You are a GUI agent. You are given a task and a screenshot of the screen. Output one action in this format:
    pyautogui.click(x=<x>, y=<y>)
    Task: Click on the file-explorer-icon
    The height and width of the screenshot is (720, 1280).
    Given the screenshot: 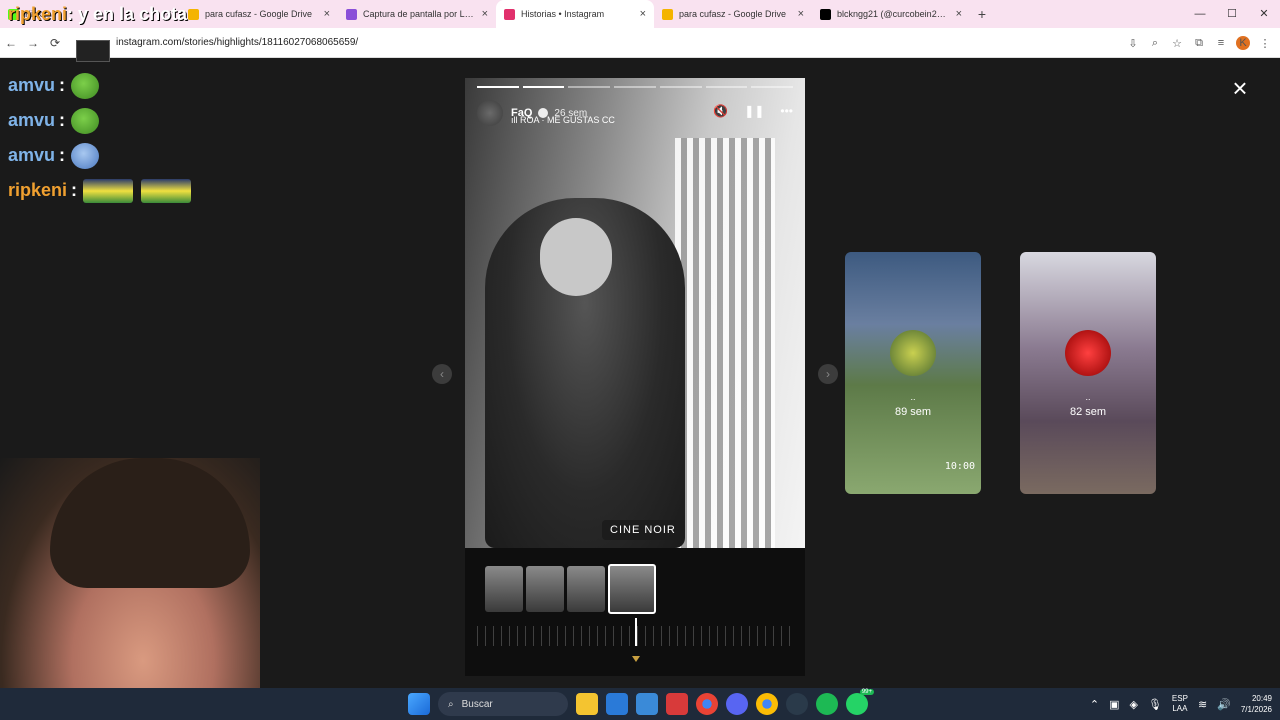 What is the action you would take?
    pyautogui.click(x=587, y=704)
    